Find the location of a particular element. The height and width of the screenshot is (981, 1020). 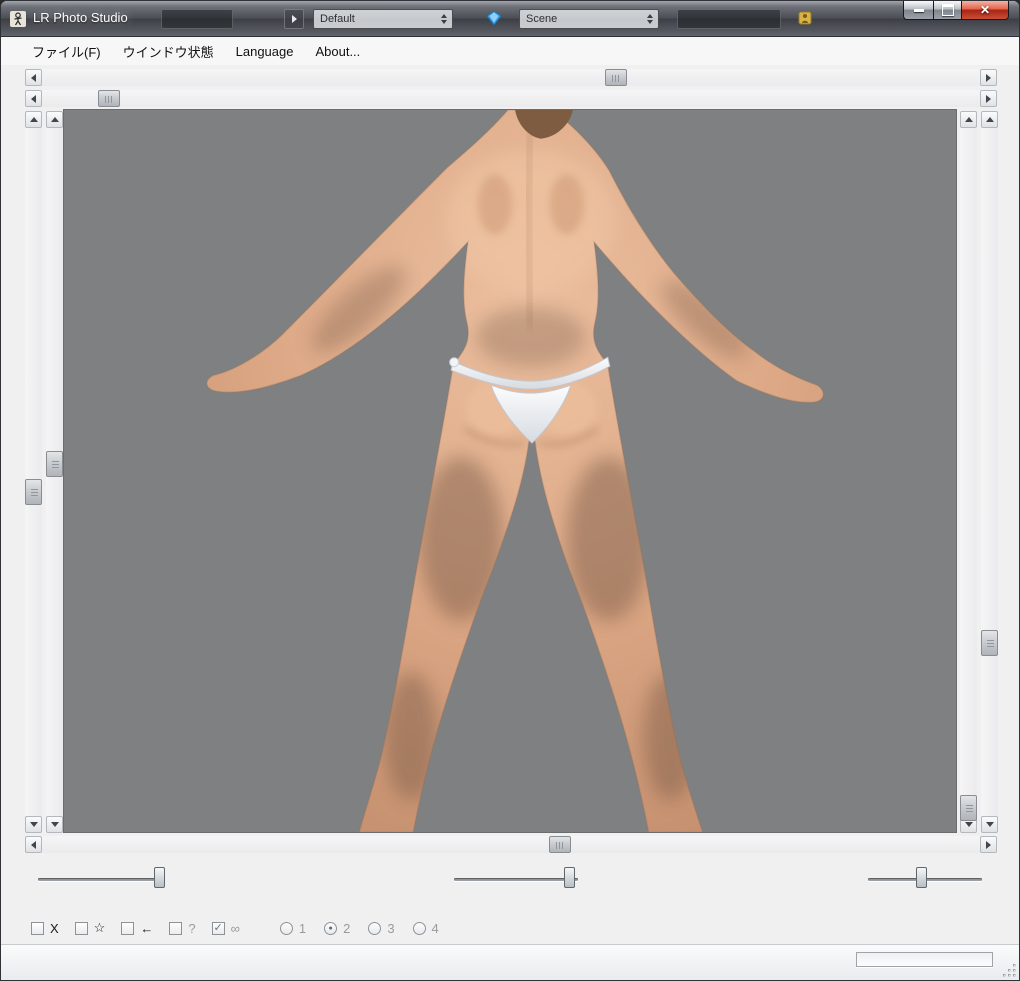

slider-right is located at coordinates (925, 879).